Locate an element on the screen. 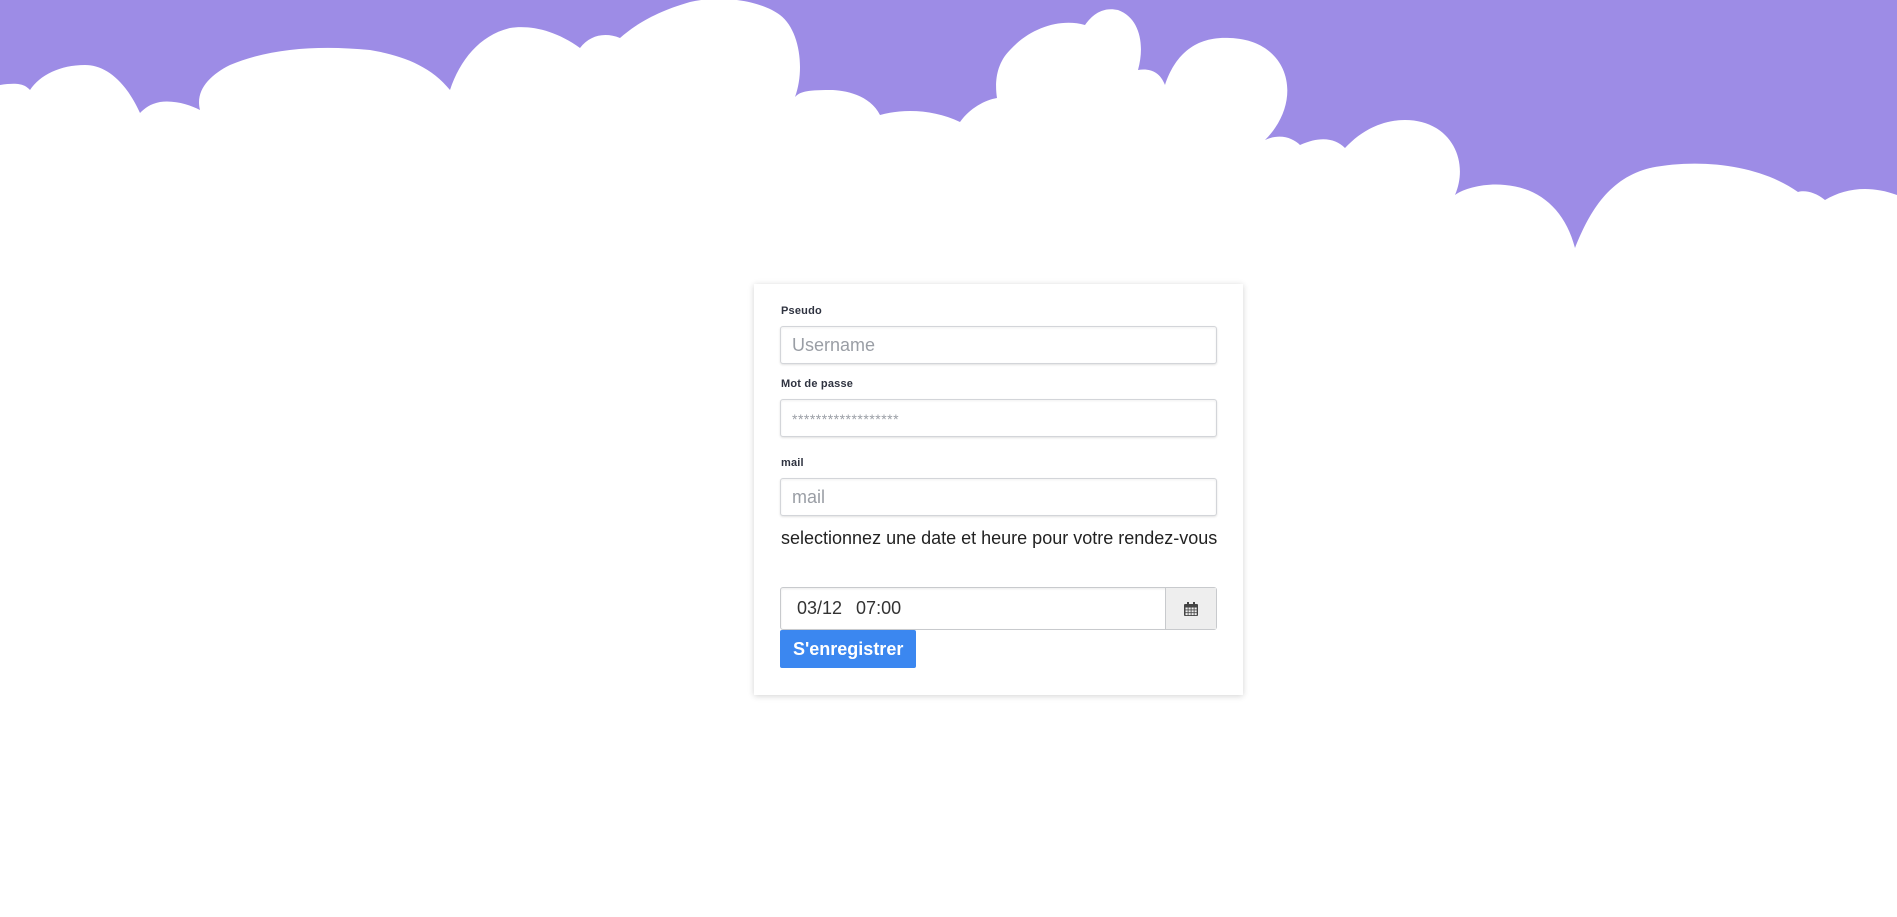 Image resolution: width=1897 pixels, height=917 pixels. username-input is located at coordinates (998, 345).